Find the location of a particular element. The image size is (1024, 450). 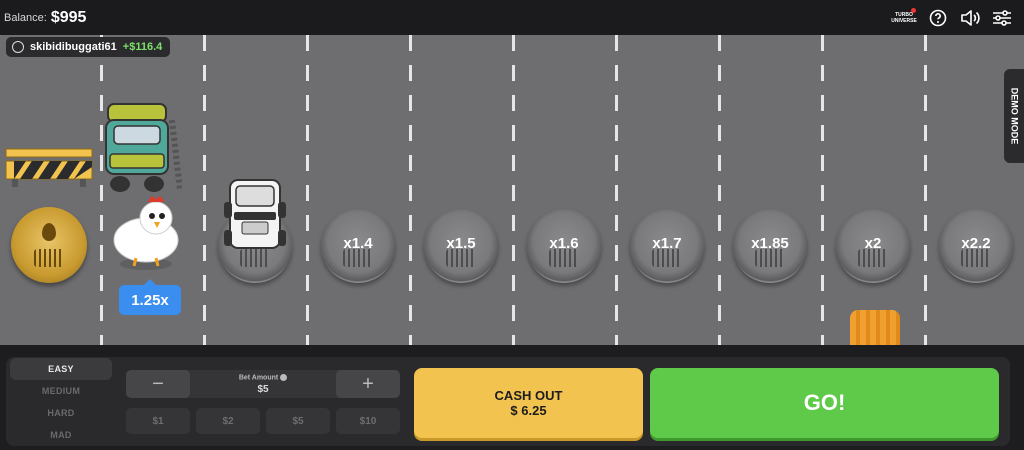

quick-bet-chip: $1 is located at coordinates (158, 421).